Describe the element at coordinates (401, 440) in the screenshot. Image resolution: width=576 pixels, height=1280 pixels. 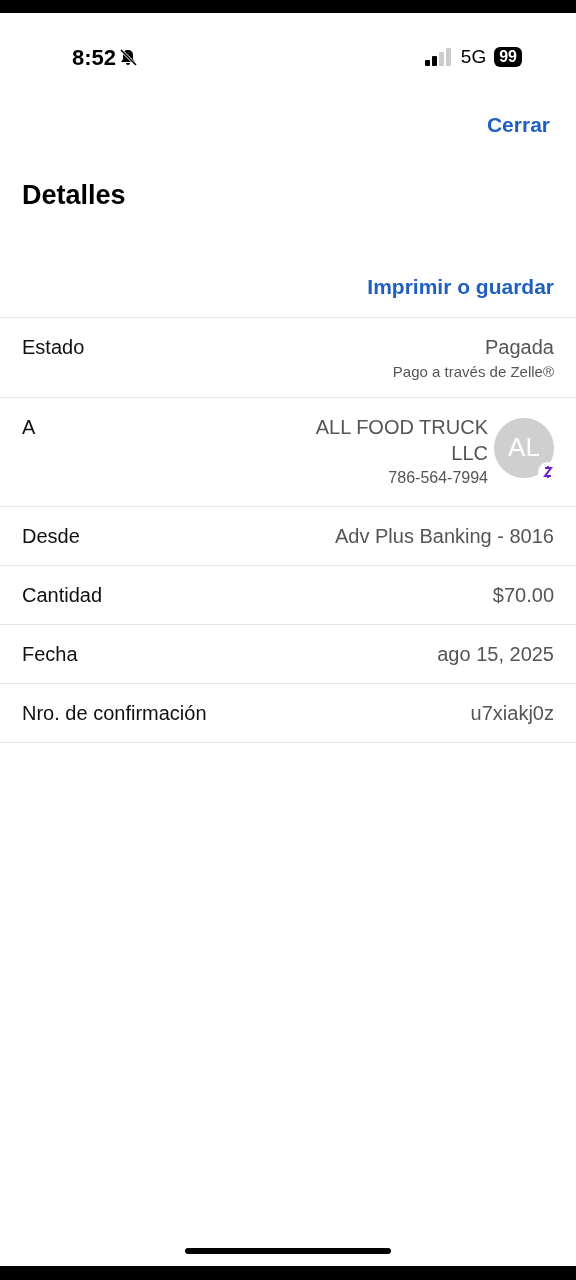
I see `payee-name: ALL FOOD TRUCK LLC` at that location.